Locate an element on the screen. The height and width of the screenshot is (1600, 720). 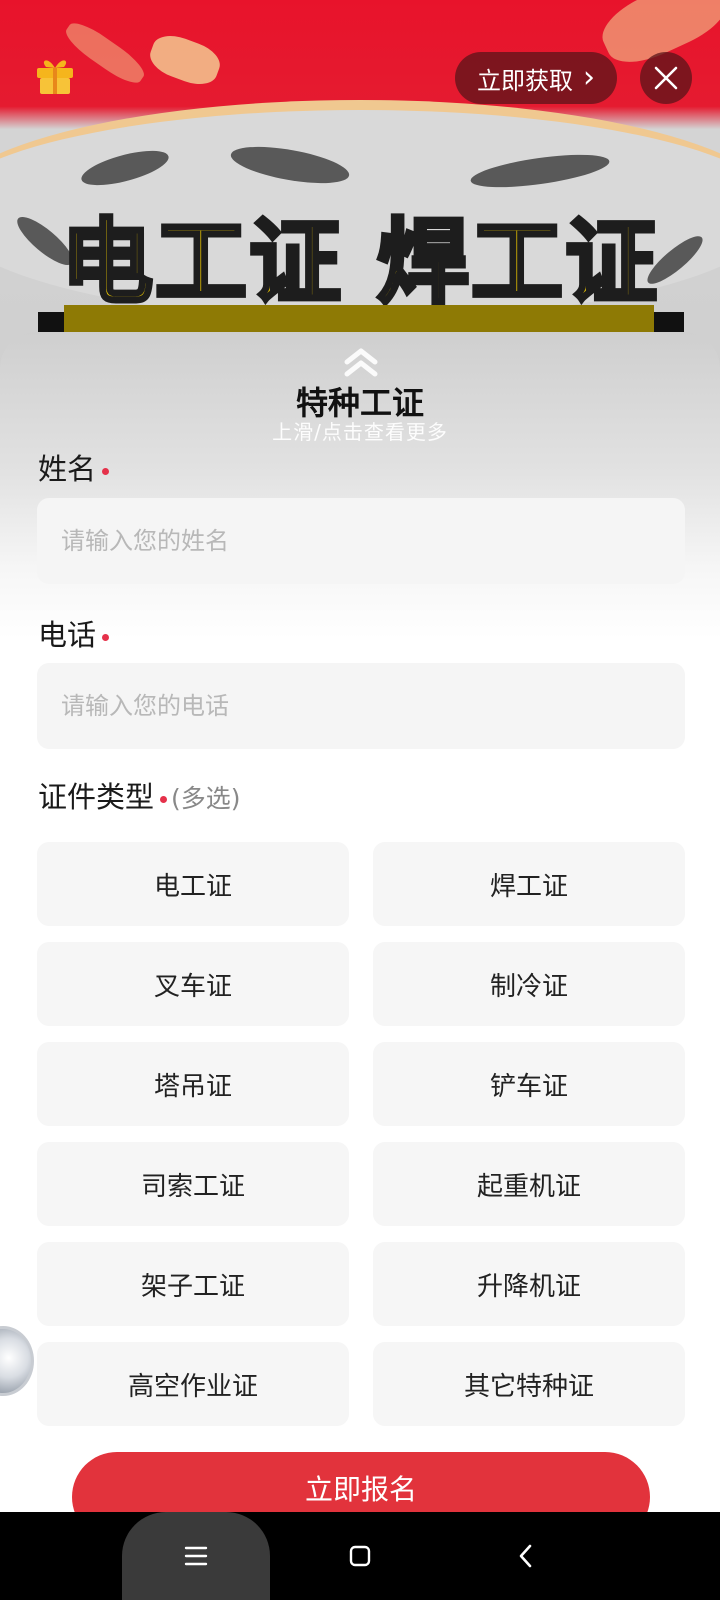
phone-input is located at coordinates (361, 706).